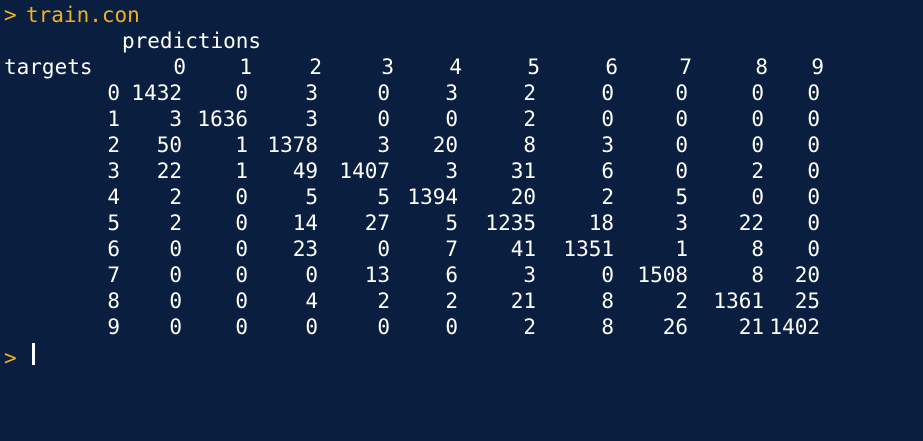  I want to click on table-cell: 49, so click(305, 171).